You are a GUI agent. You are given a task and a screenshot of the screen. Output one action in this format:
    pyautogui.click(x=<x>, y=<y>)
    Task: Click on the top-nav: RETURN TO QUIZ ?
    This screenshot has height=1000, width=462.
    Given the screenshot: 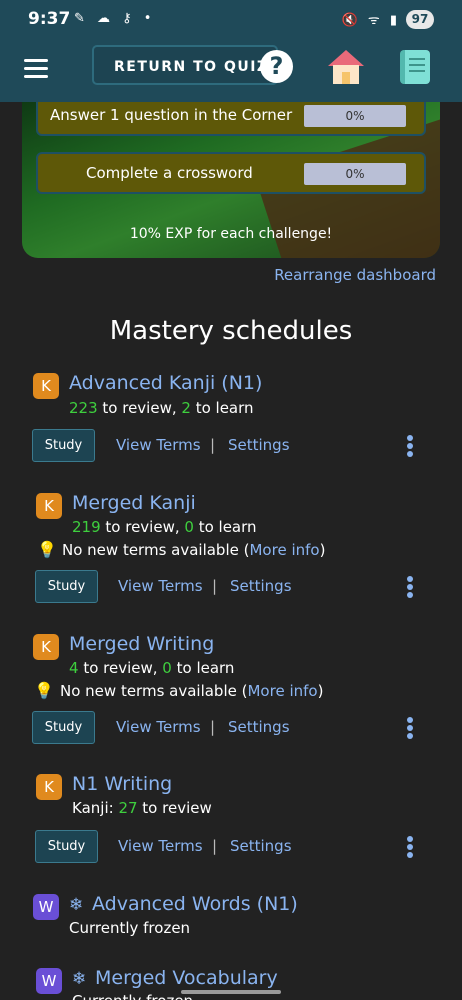 What is the action you would take?
    pyautogui.click(x=231, y=71)
    